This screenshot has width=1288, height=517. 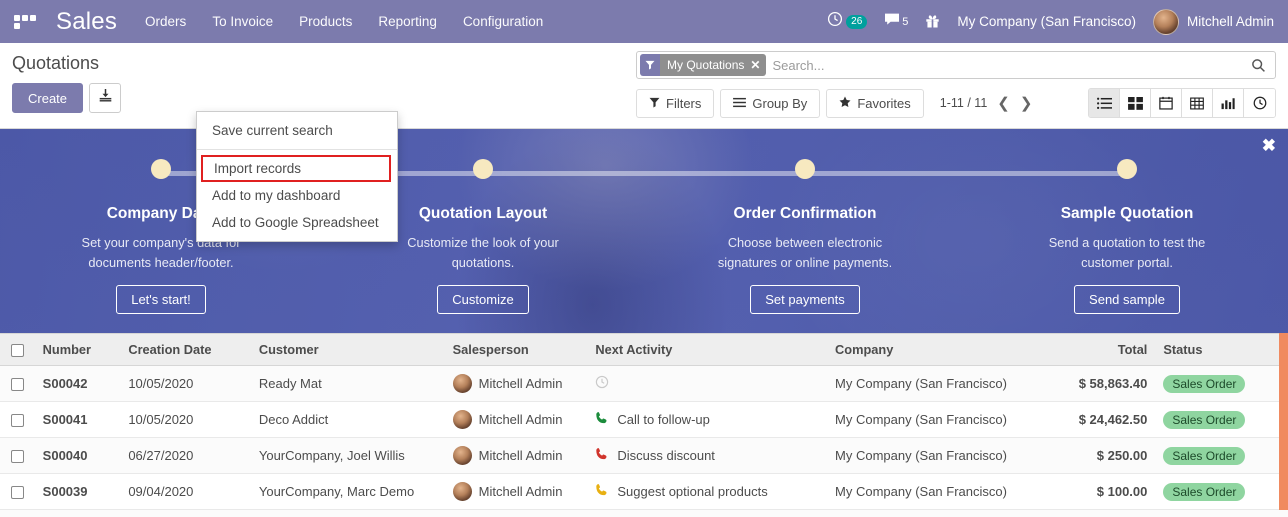 I want to click on cell-total: $ 58,863.40, so click(x=1099, y=384).